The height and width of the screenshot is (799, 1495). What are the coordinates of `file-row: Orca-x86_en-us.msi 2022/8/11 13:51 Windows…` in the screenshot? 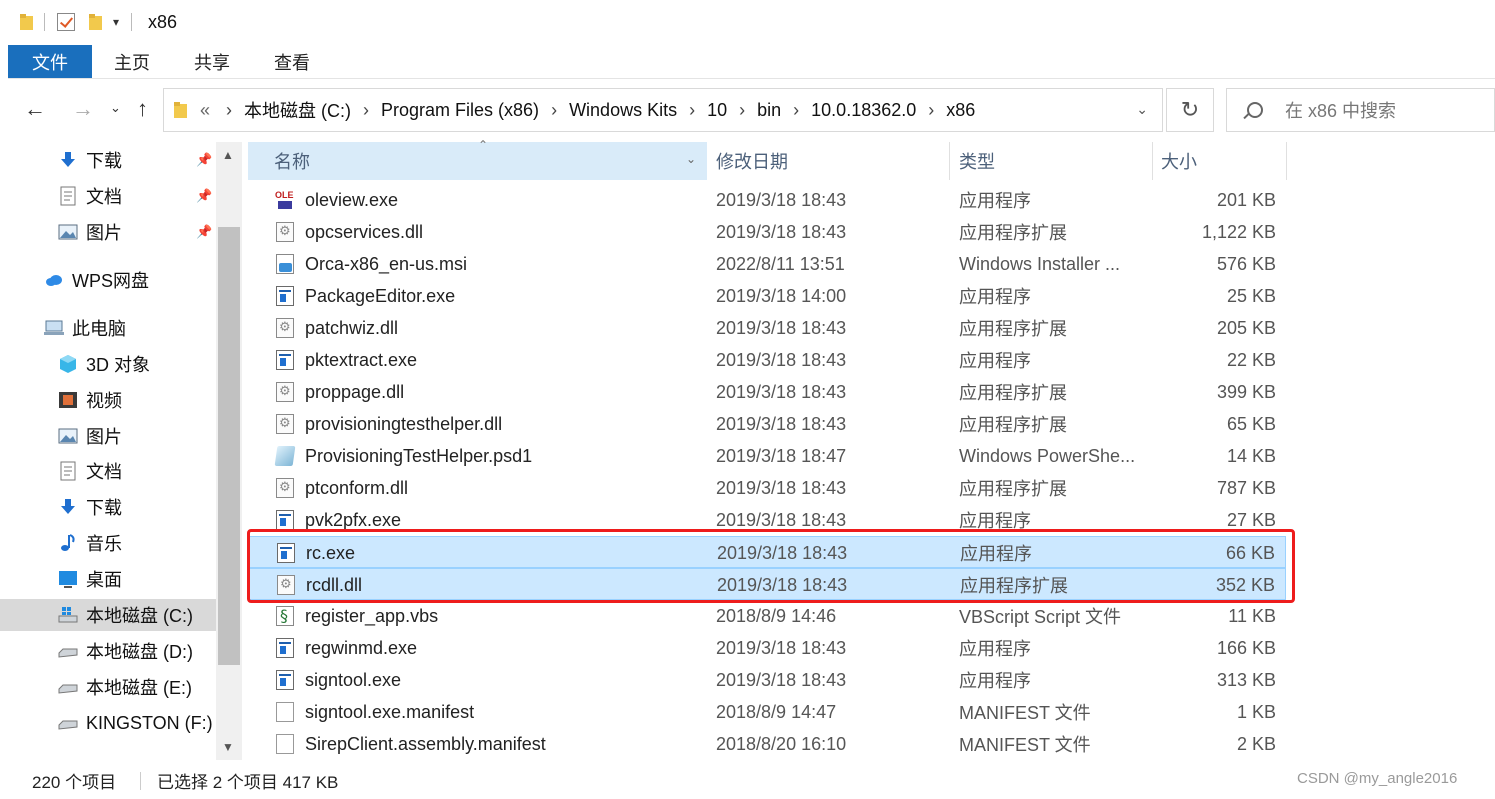 It's located at (767, 264).